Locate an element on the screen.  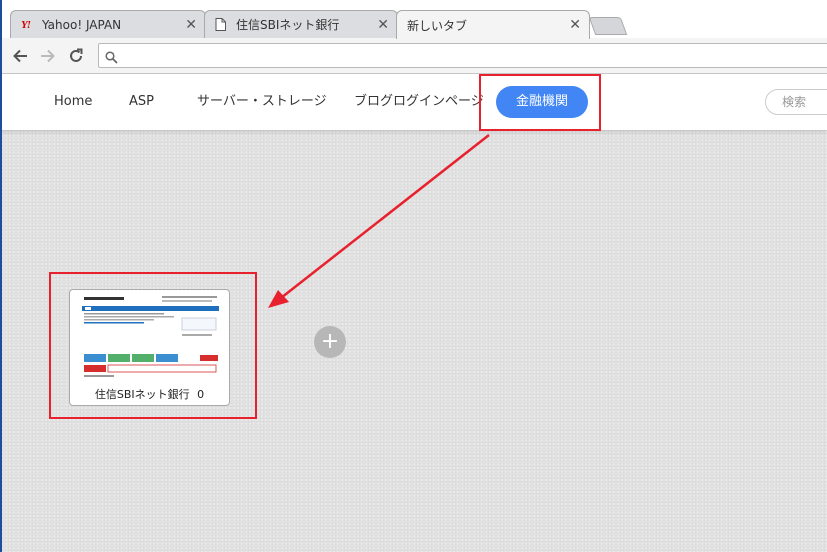
back-button is located at coordinates (20, 56).